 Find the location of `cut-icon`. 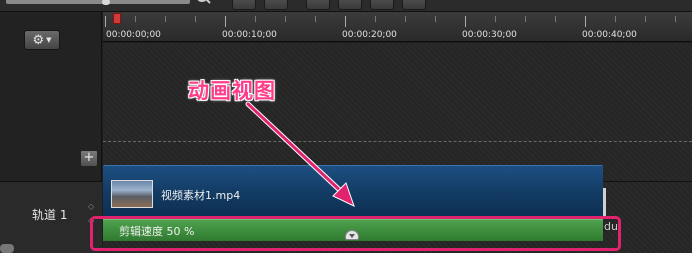

cut-icon is located at coordinates (318, 5).